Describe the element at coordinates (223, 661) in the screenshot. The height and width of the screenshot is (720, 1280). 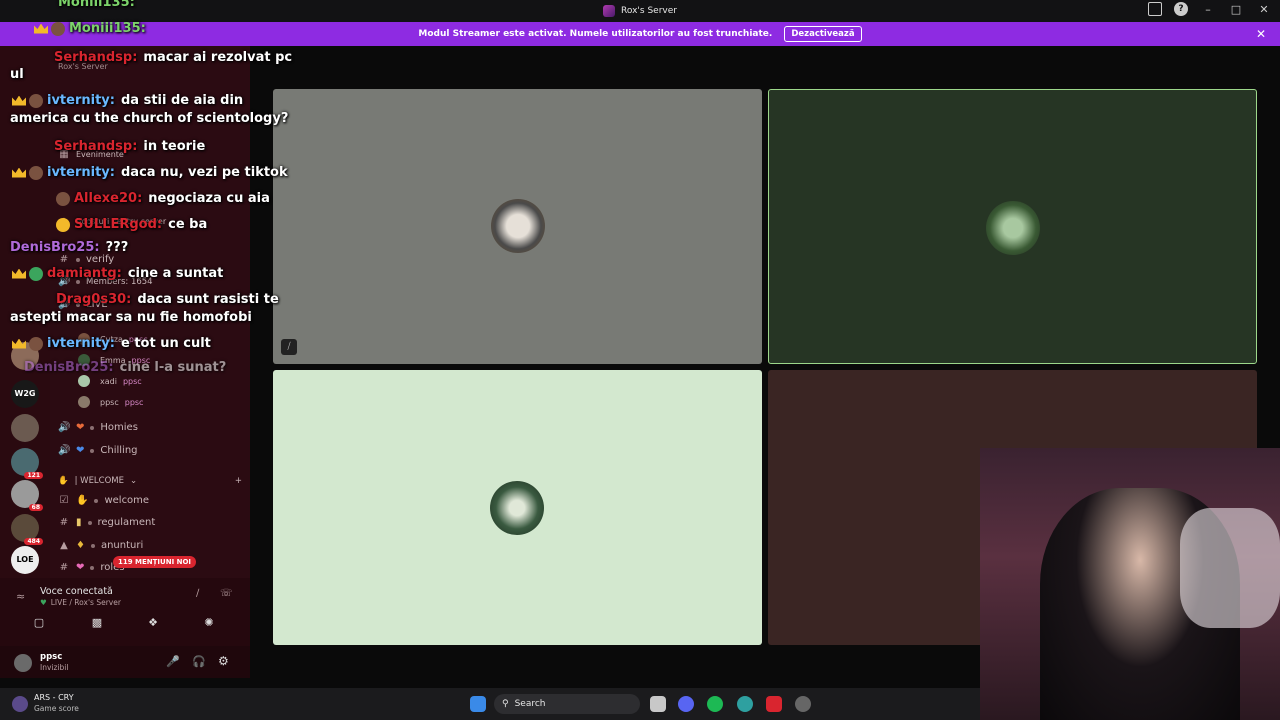
I see `settings-gear-icon: ⚙` at that location.